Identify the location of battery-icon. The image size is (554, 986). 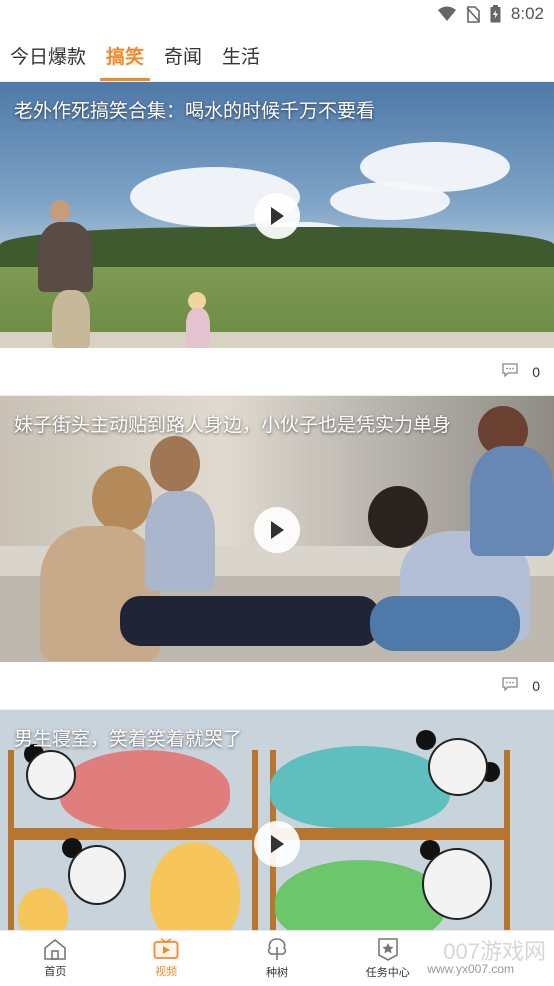
(495, 14).